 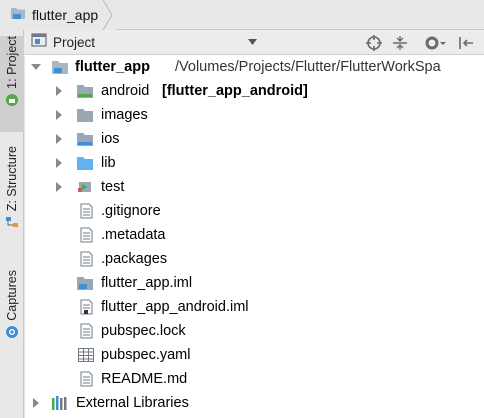 I want to click on tab-captures: Captures, so click(x=12, y=315).